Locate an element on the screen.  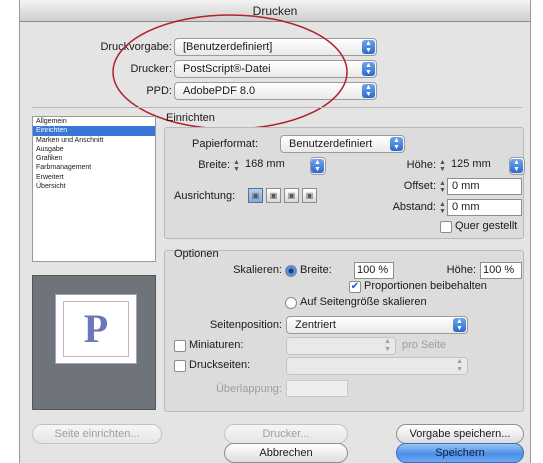
scale-width-label: Breite: is located at coordinates (316, 270).